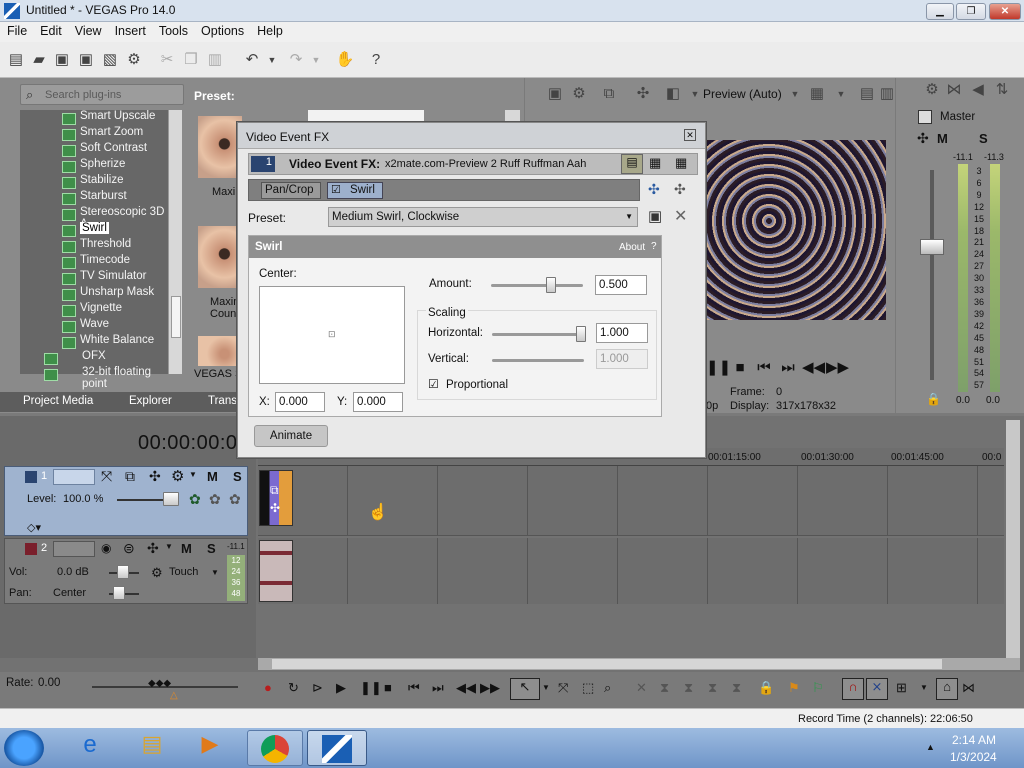 Image resolution: width=1024 pixels, height=768 pixels. I want to click on split-screen-icon: ◧, so click(673, 94).